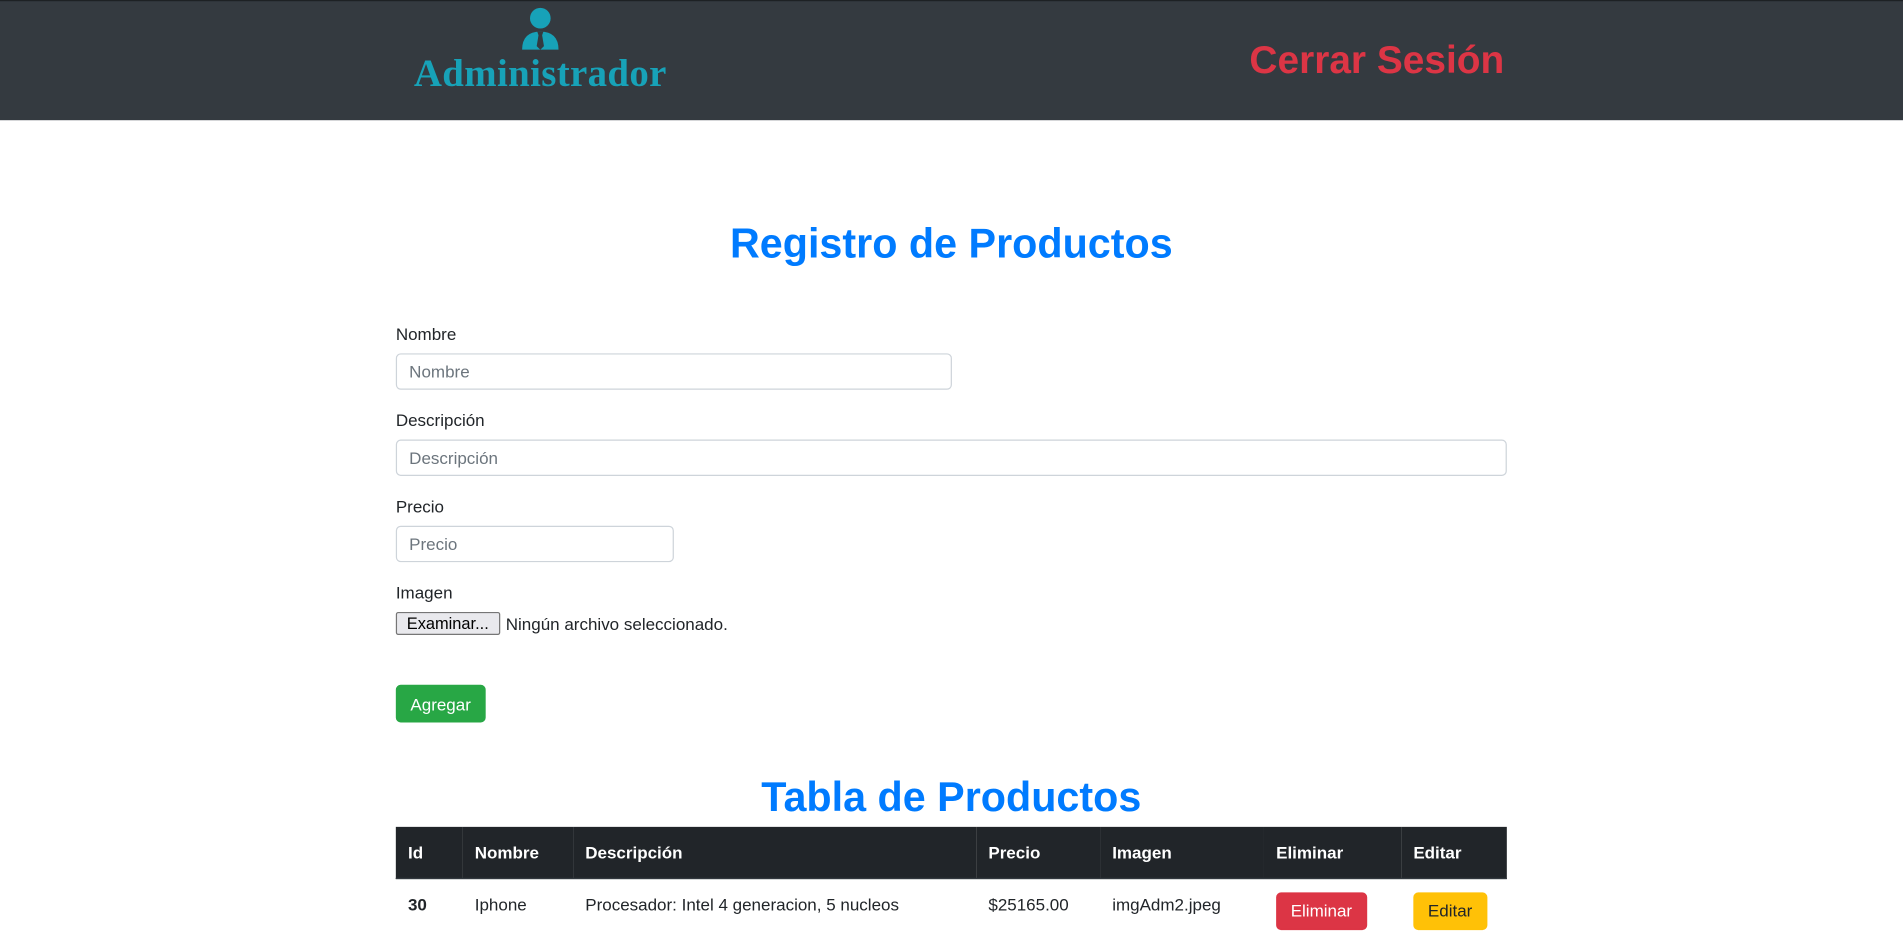 This screenshot has width=1903, height=938. What do you see at coordinates (1376, 60) in the screenshot?
I see `logout-link: Cerrar Sesión` at bounding box center [1376, 60].